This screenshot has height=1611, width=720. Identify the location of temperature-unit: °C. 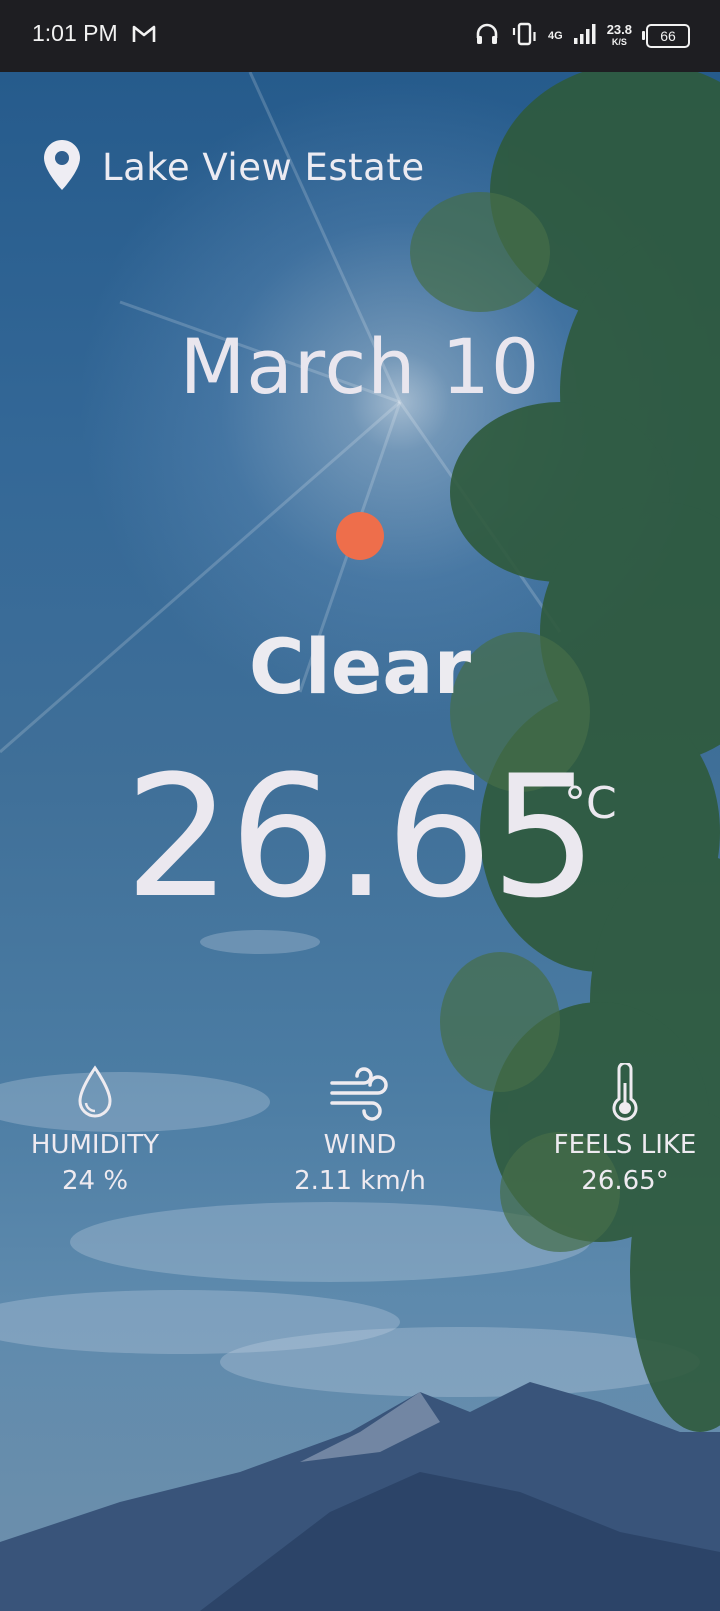
(590, 803).